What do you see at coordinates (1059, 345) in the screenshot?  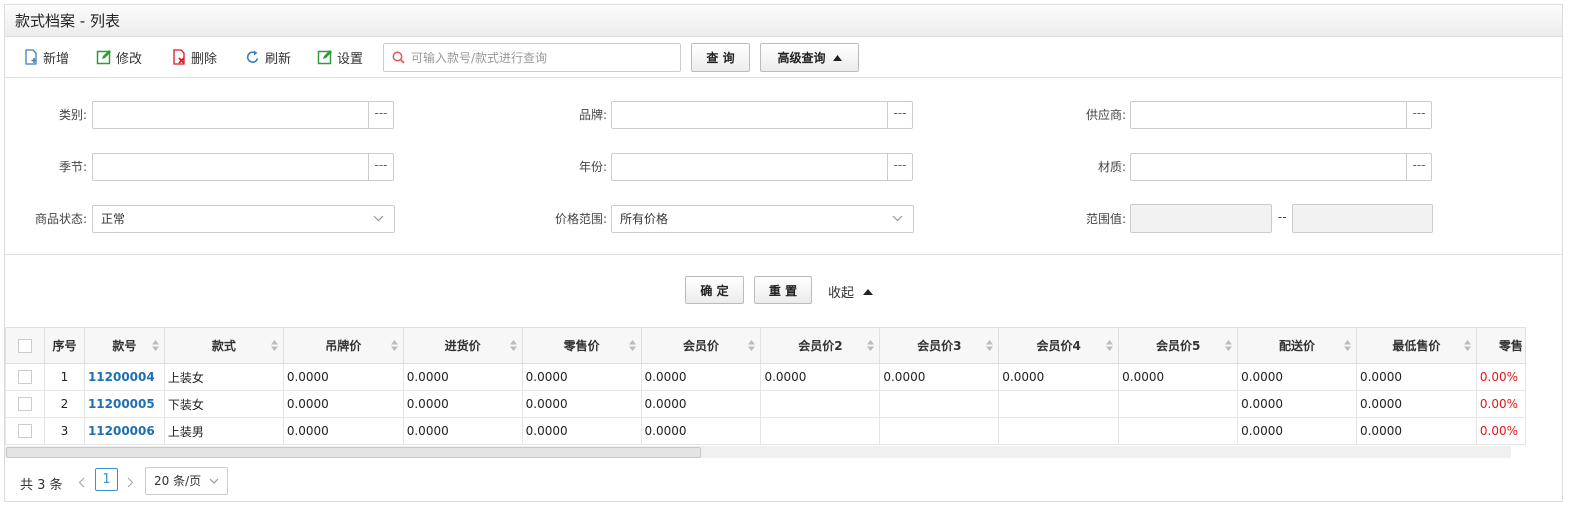 I see `col-header-sortable: 会员价4` at bounding box center [1059, 345].